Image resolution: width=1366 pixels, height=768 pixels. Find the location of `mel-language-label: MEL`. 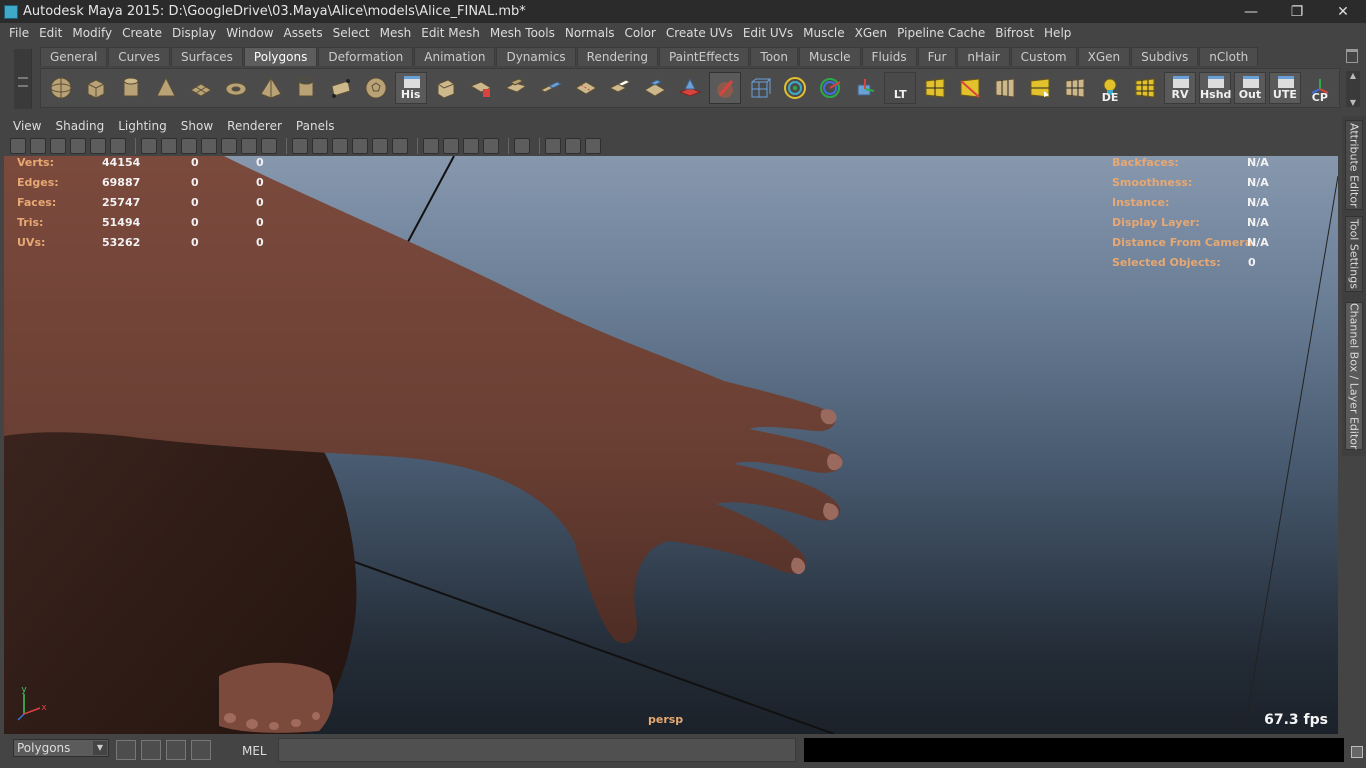

mel-language-label: MEL is located at coordinates (254, 751).